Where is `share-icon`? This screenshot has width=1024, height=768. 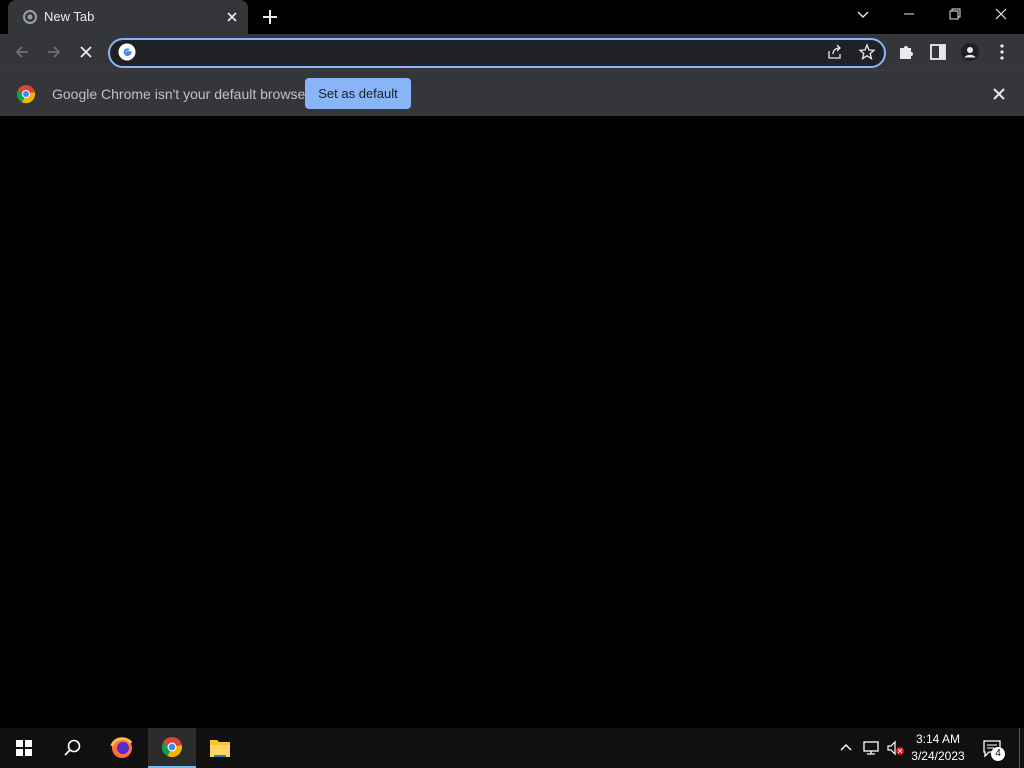 share-icon is located at coordinates (835, 52).